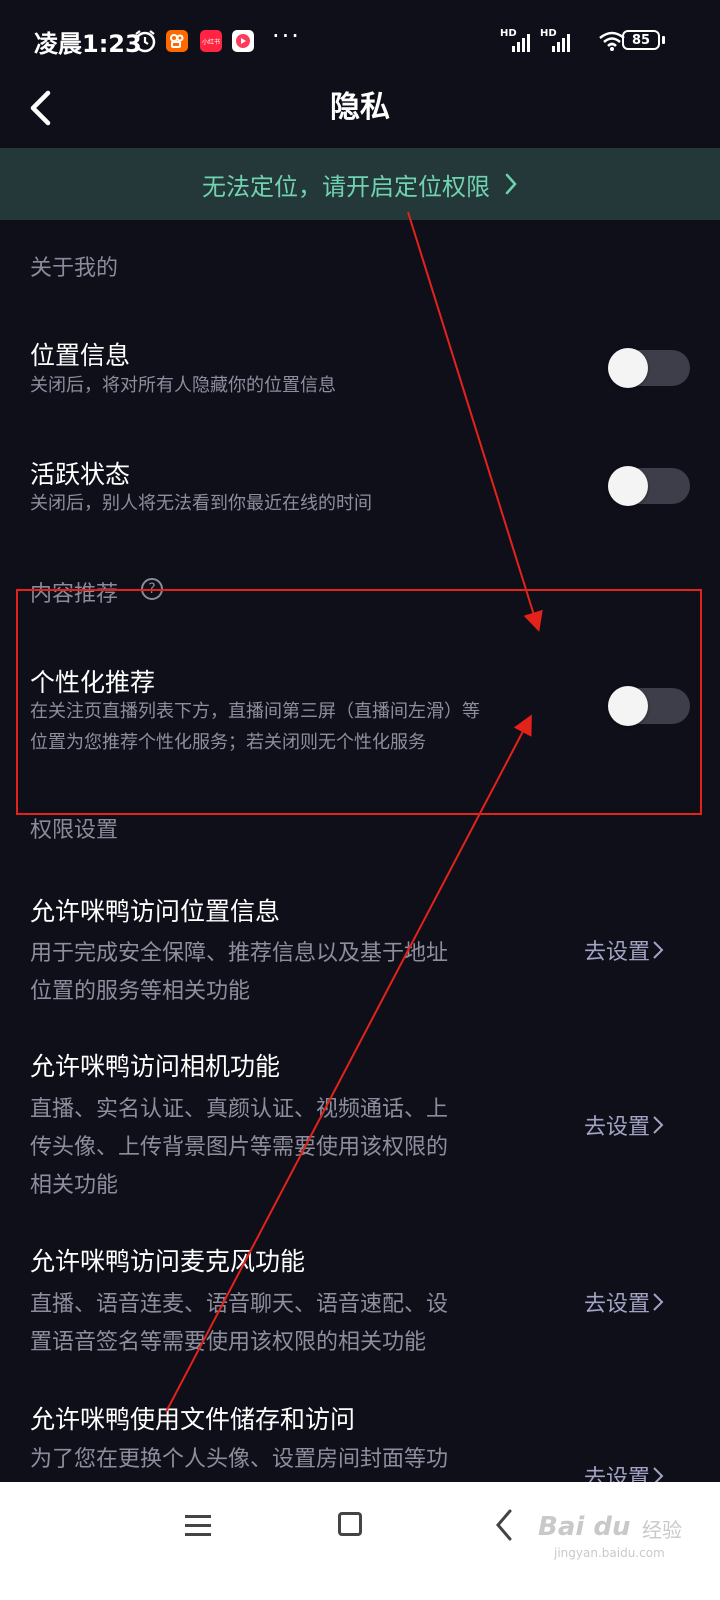  Describe the element at coordinates (177, 41) in the screenshot. I see `kuaishou-icon` at that location.